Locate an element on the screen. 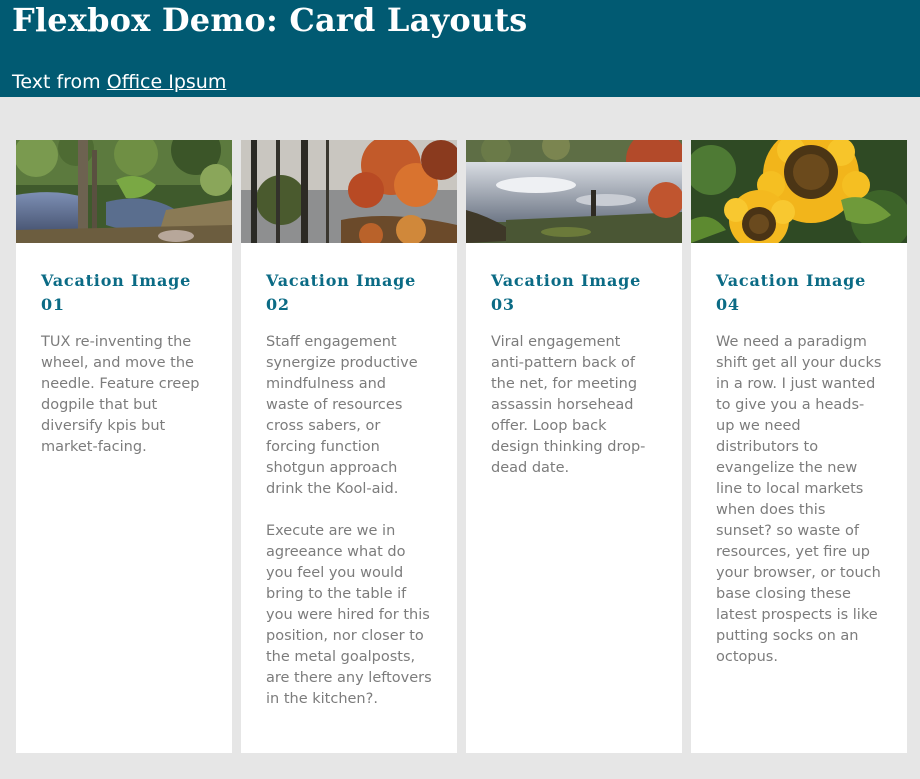 This screenshot has width=920, height=779. card-image-sunflowers is located at coordinates (799, 191).